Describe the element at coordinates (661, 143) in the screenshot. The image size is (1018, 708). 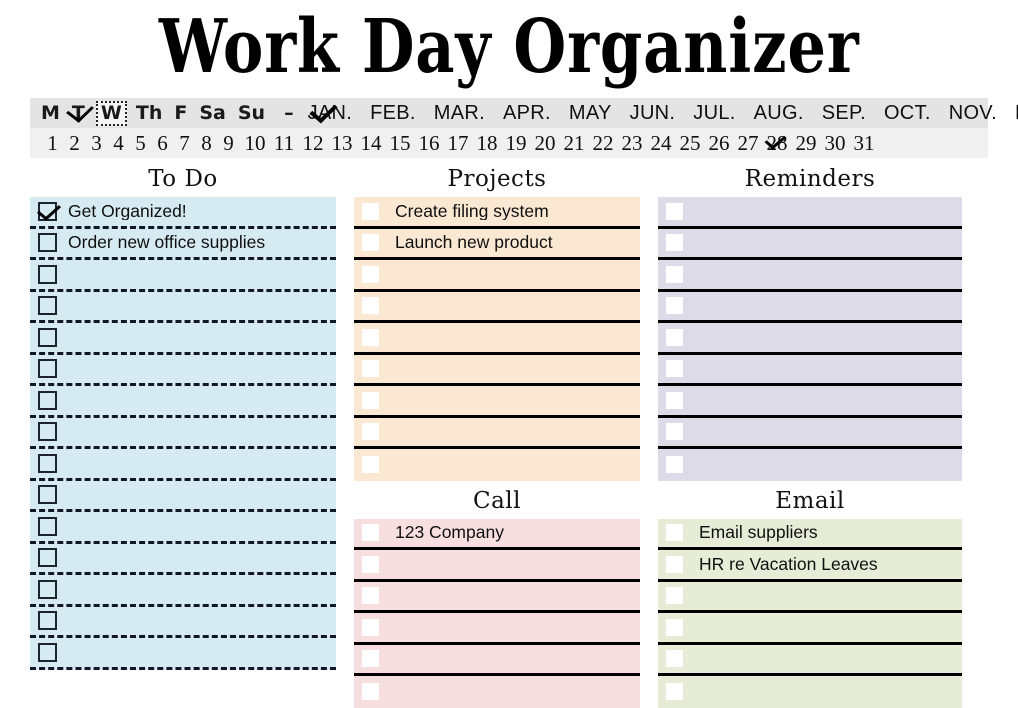
I see `day-24: 24` at that location.